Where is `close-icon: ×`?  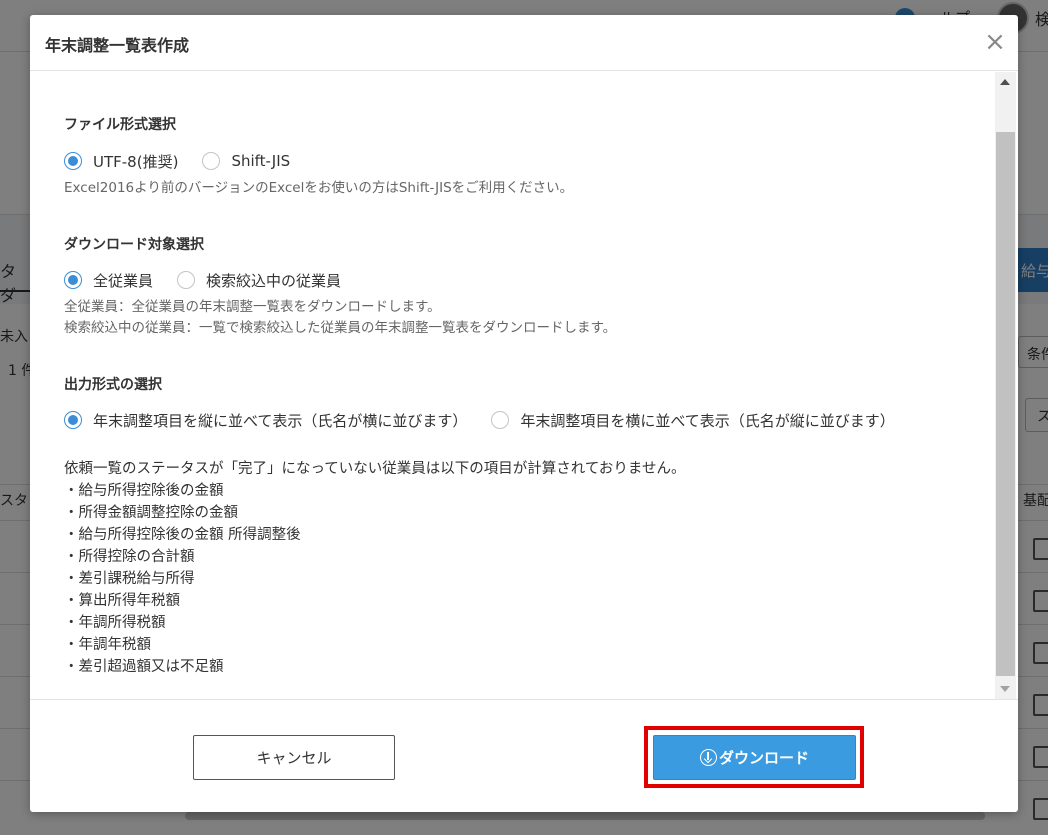 close-icon: × is located at coordinates (995, 42).